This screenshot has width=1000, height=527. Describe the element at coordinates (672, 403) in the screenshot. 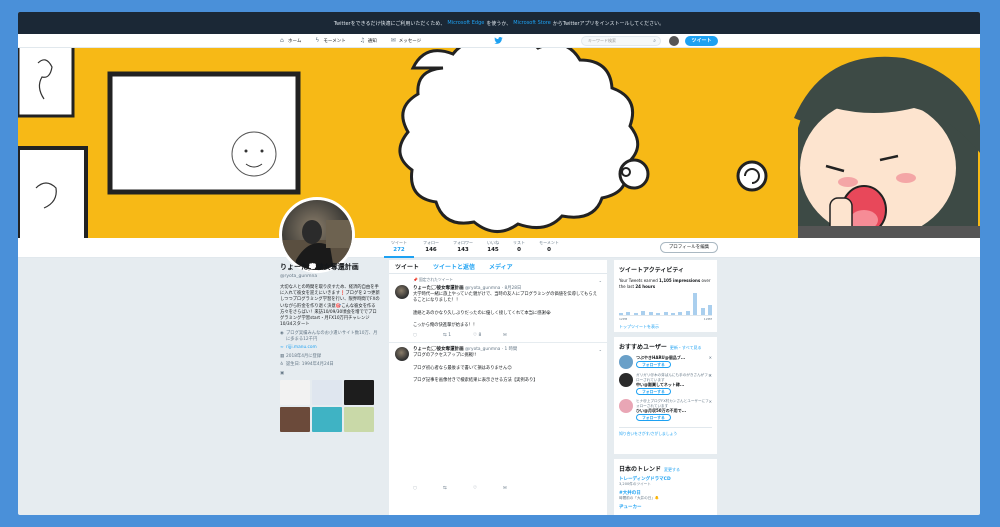

I see `suggested-user-context: ヒナ@上ブログFX村カンさんとユーザーにフォローされています` at that location.